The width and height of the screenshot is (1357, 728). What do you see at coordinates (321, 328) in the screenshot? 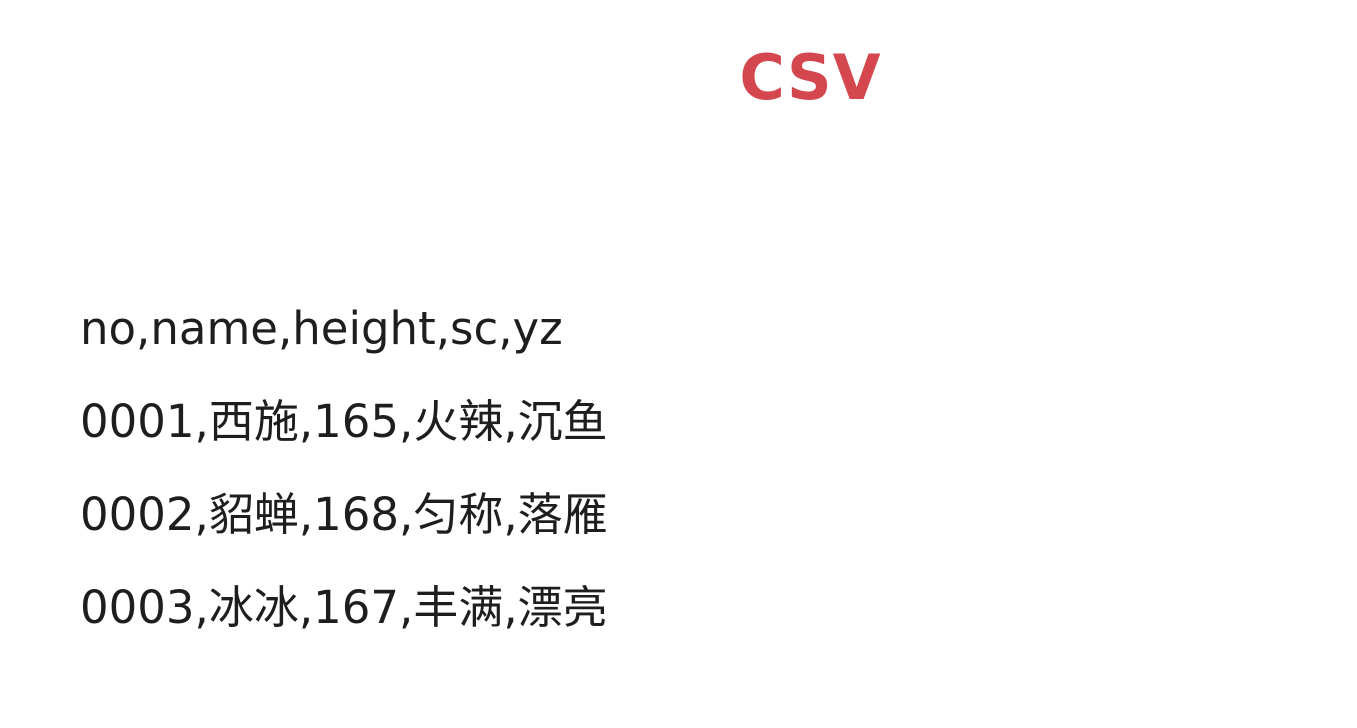
I see `csv-header-line: no,name,height,sc,yz` at bounding box center [321, 328].